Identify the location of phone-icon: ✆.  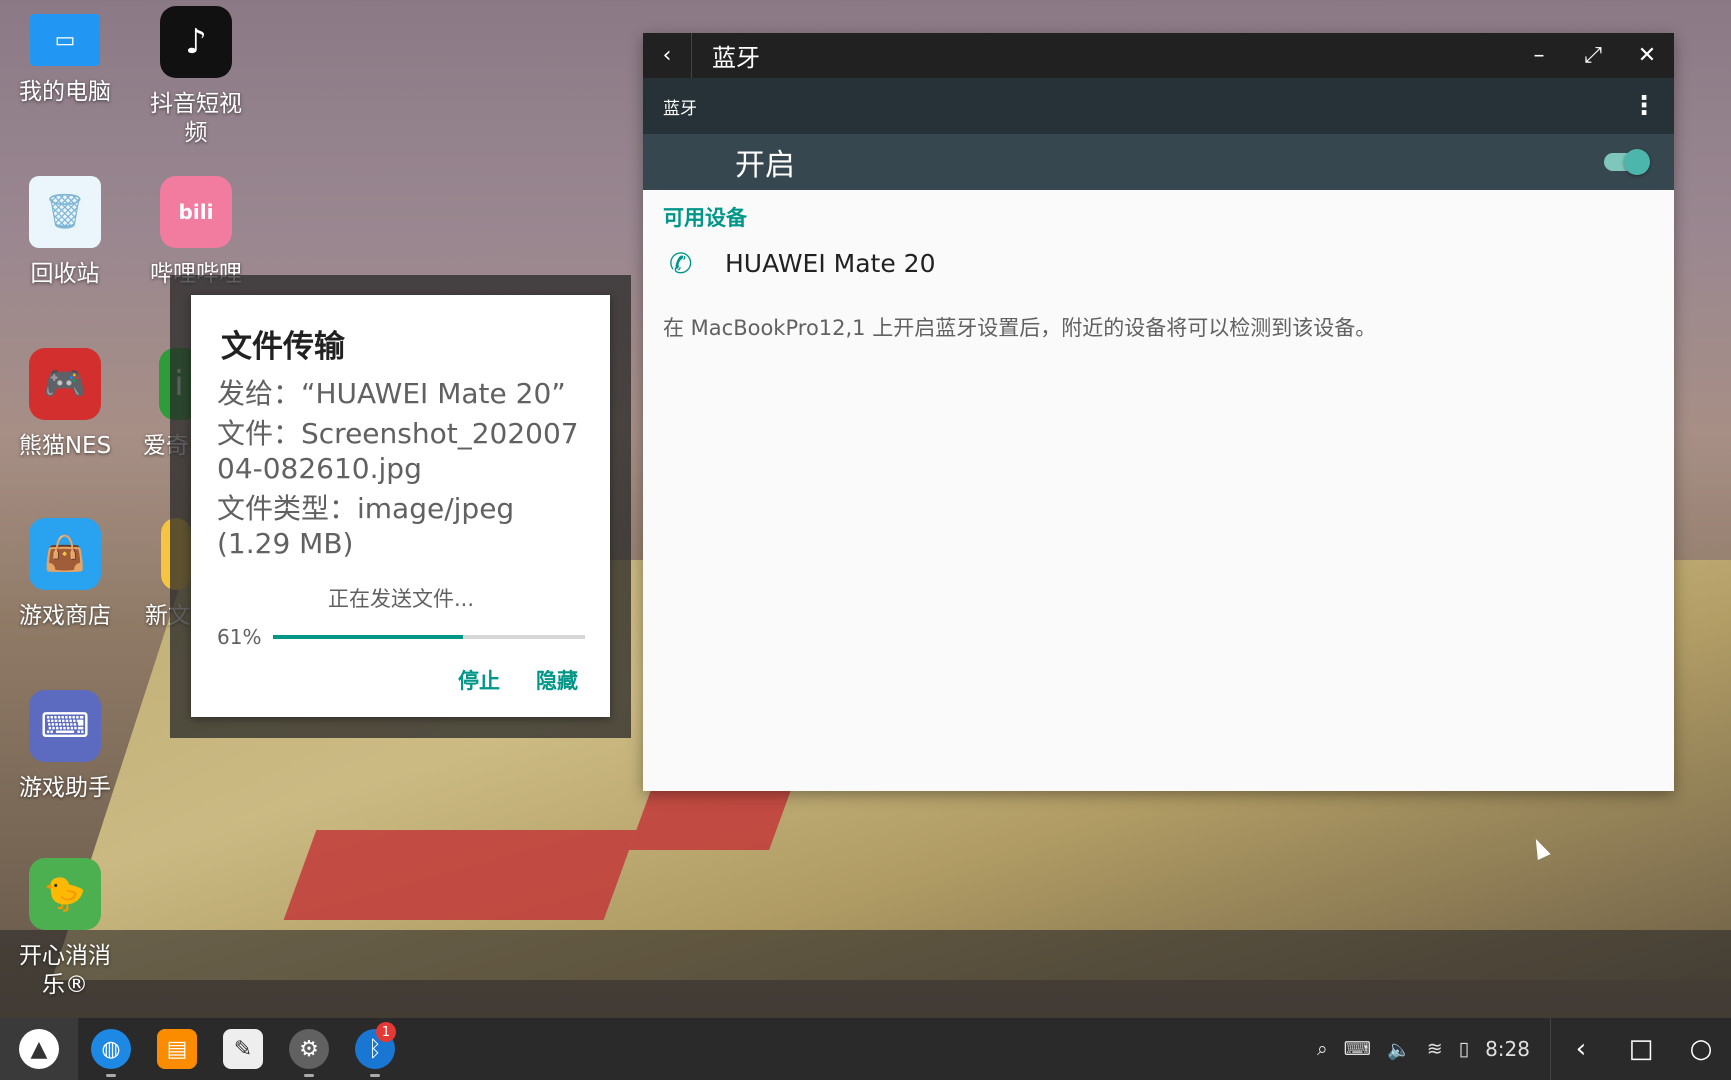
(681, 263).